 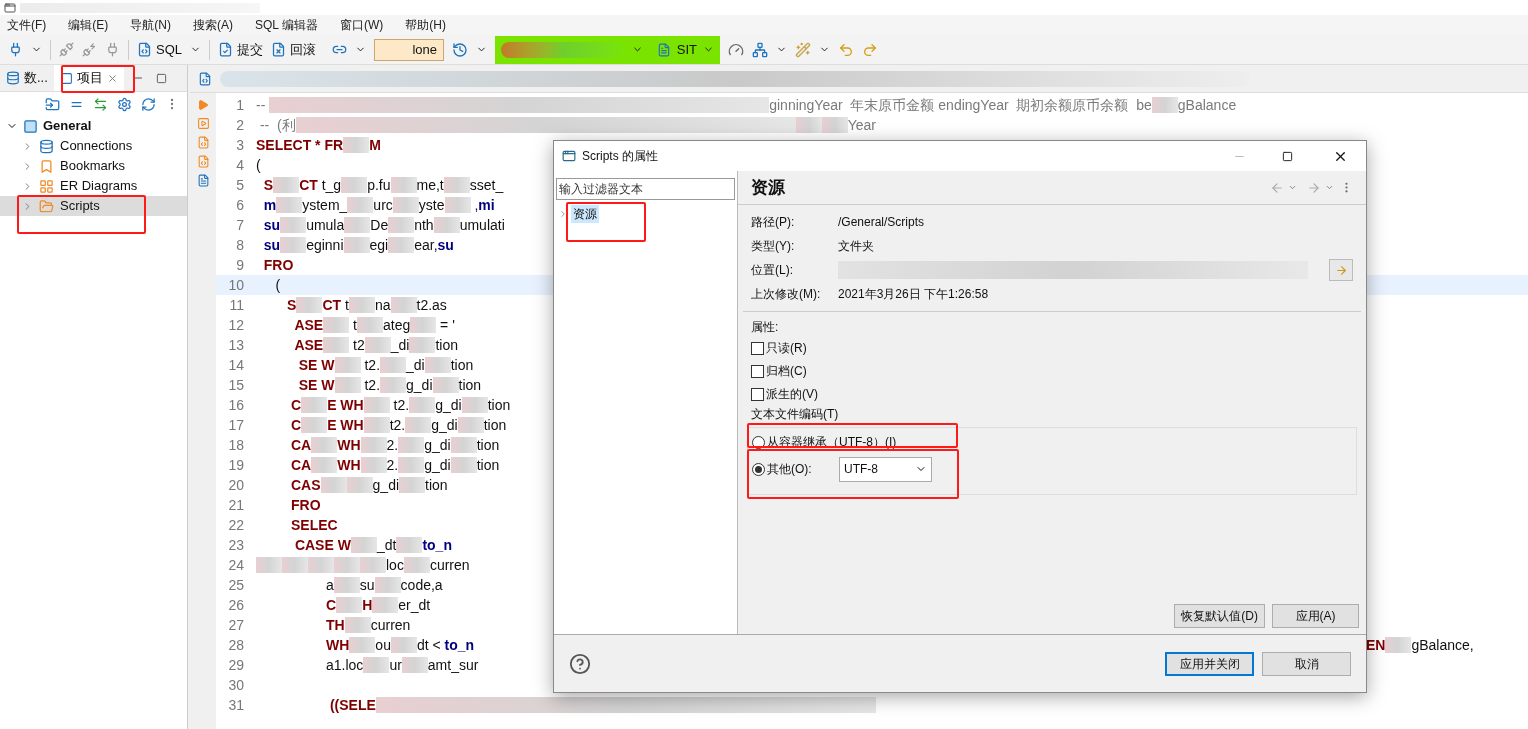 I want to click on menu-item: 编辑(E), so click(x=88, y=25).